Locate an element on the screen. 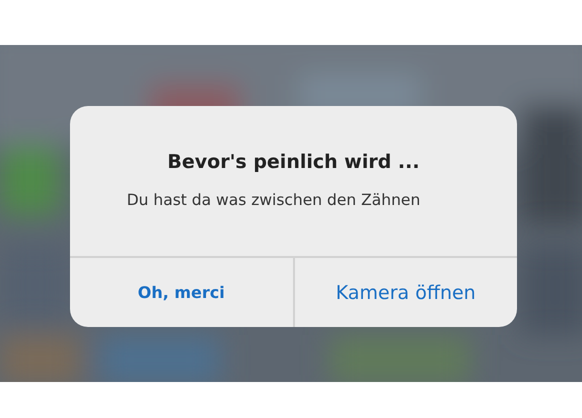 The width and height of the screenshot is (582, 418). alert-message: Du hast da was zwischen den Zähnen is located at coordinates (273, 200).